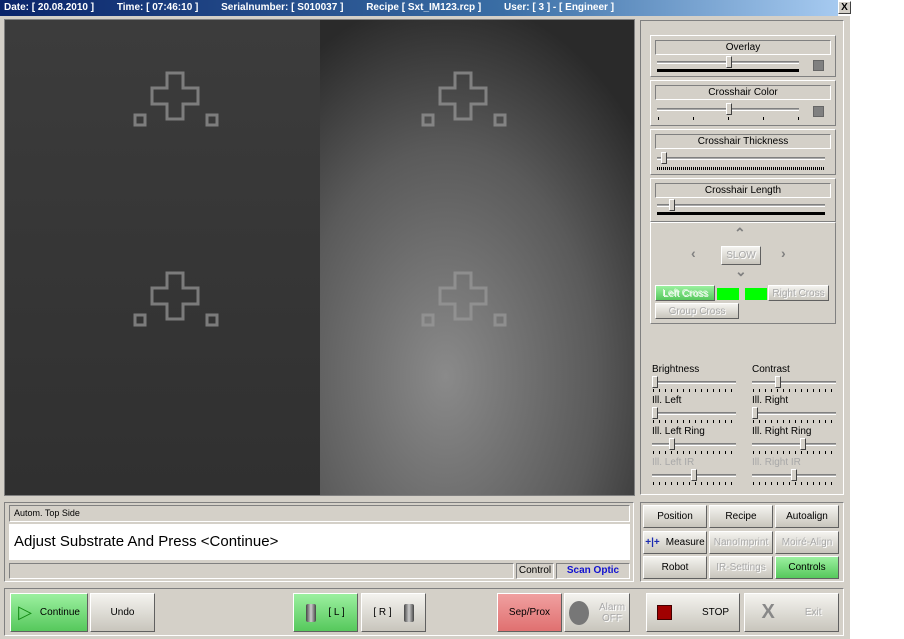 Image resolution: width=904 pixels, height=639 pixels. What do you see at coordinates (729, 62) in the screenshot?
I see `overlay-slider-thumb` at bounding box center [729, 62].